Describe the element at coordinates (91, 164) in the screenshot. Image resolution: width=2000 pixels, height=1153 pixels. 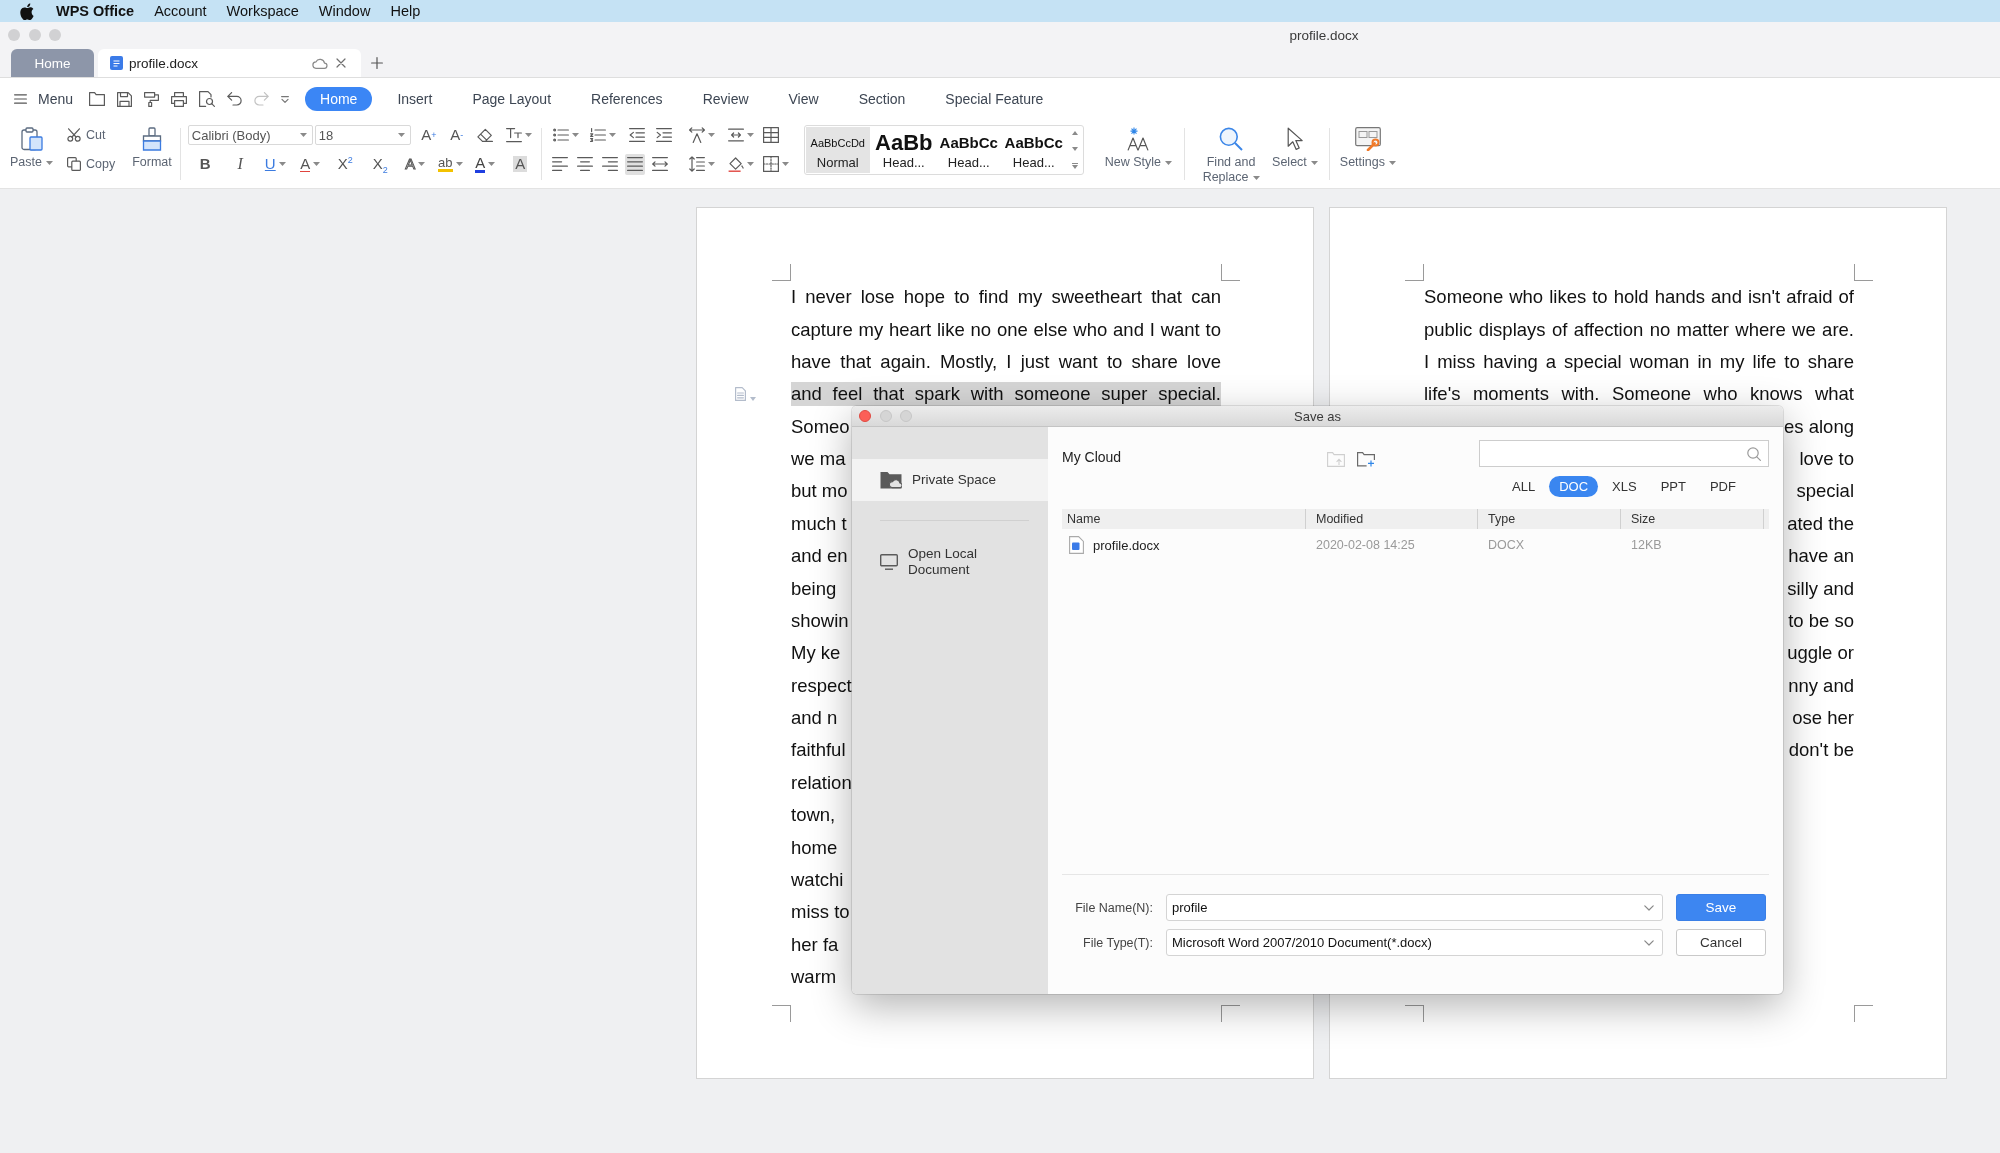
I see `copy-button: Copy` at that location.